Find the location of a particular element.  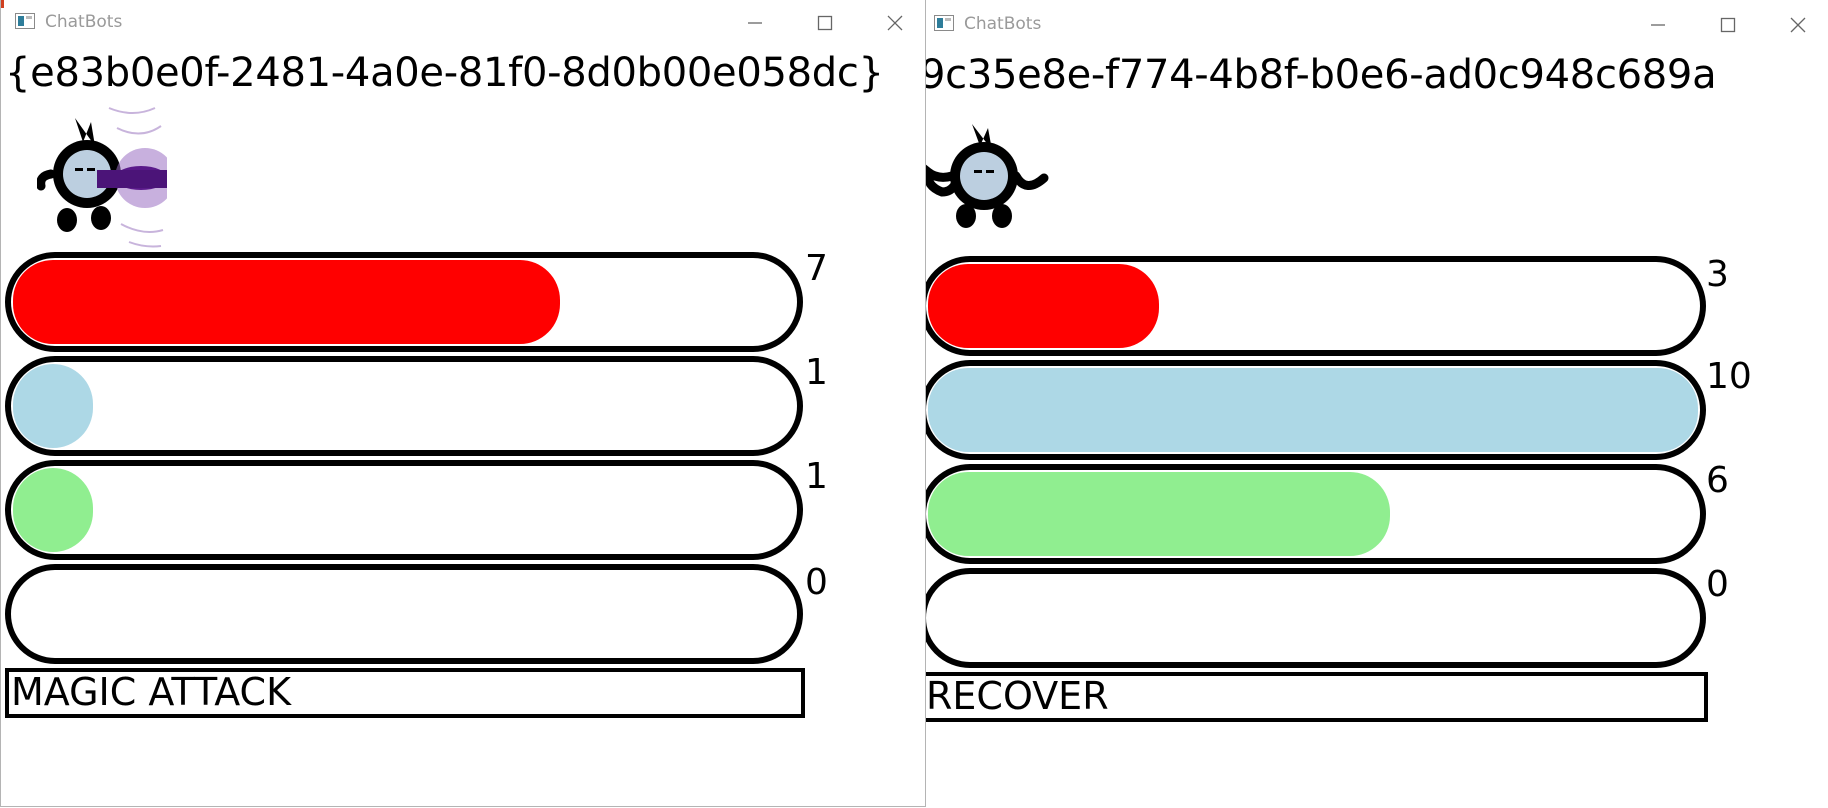

energy-value: 1 is located at coordinates (816, 476).